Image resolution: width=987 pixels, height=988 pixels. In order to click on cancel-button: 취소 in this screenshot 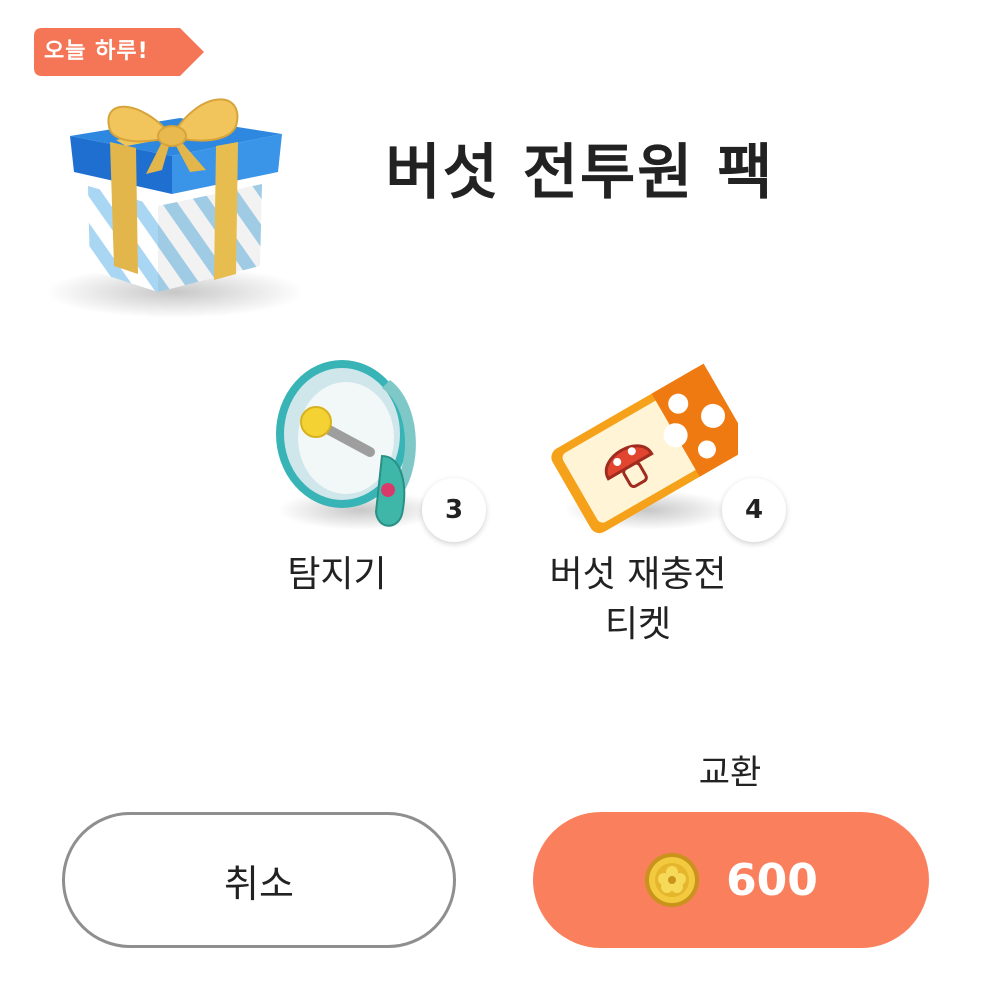, I will do `click(259, 880)`.